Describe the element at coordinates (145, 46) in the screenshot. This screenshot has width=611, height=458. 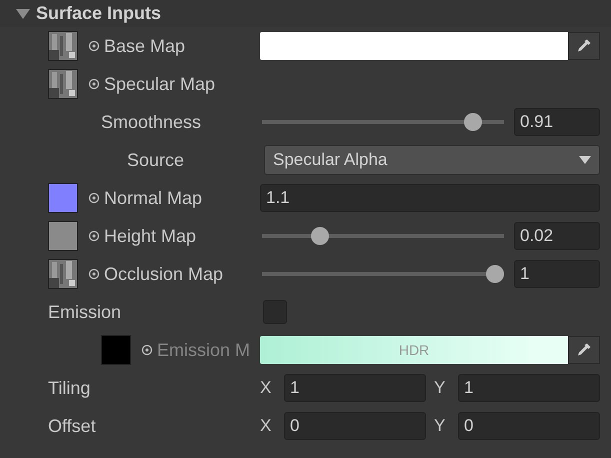
I see `property-label: Base Map` at that location.